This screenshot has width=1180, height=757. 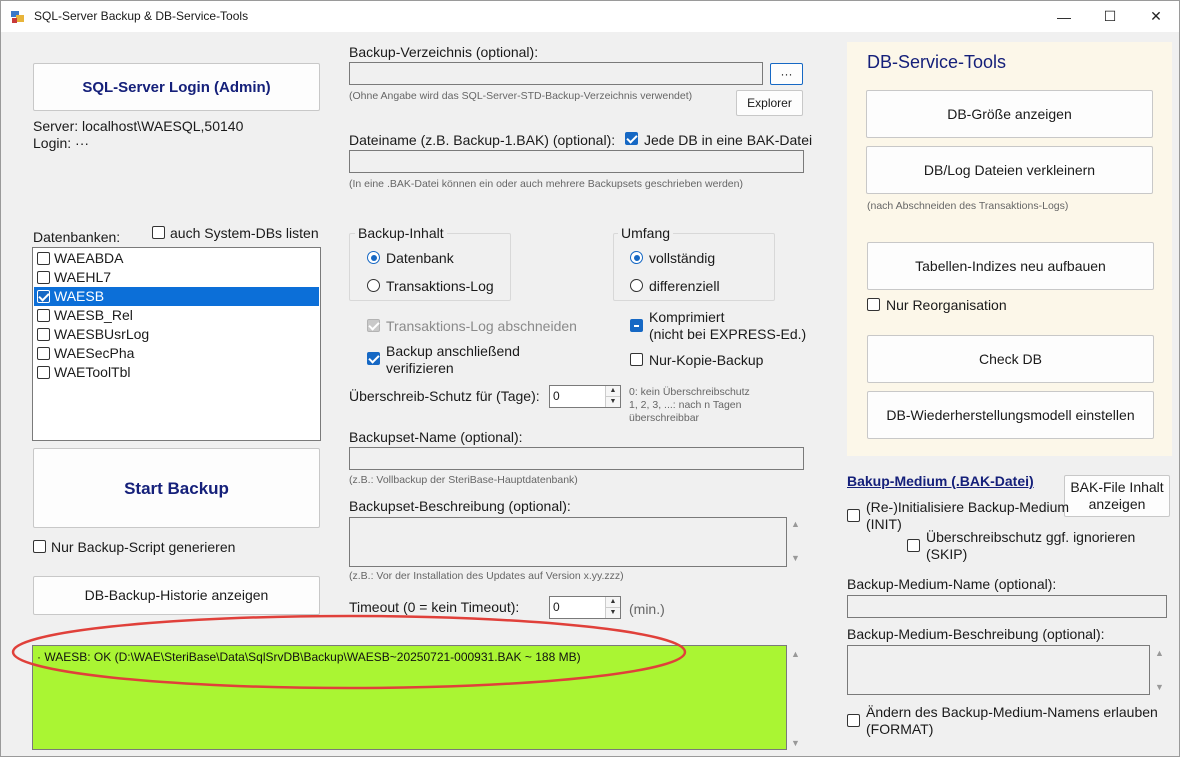 What do you see at coordinates (682, 258) in the screenshot?
I see `scope-full-label: vollständig` at bounding box center [682, 258].